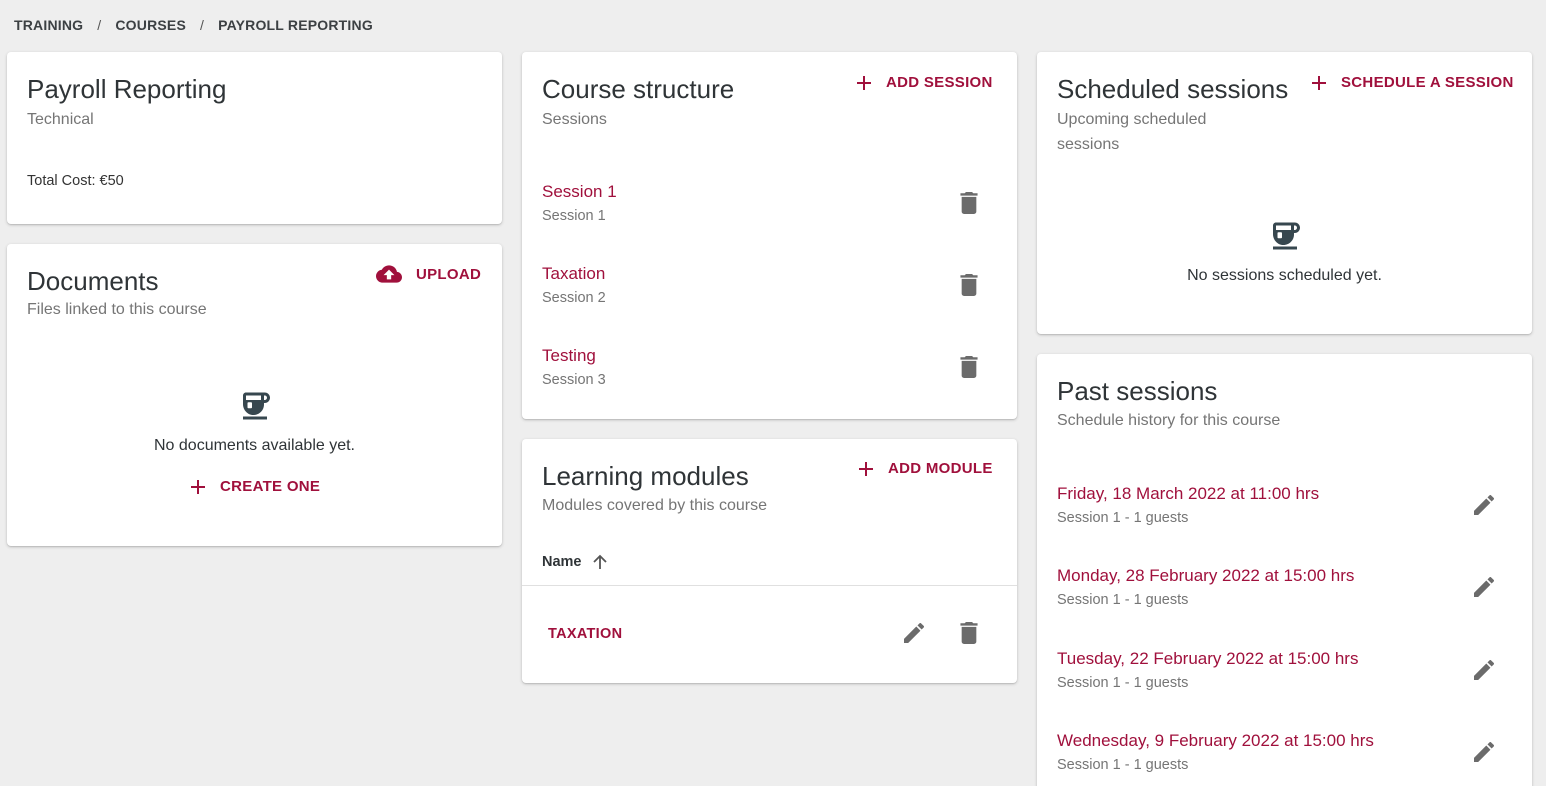 The image size is (1546, 786). I want to click on documents-title: Documents, so click(93, 281).